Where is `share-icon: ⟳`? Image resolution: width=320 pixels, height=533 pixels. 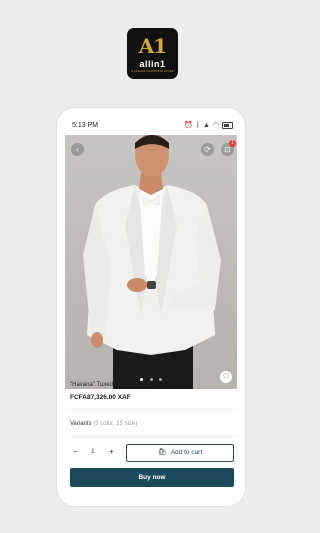 share-icon: ⟳ is located at coordinates (207, 149).